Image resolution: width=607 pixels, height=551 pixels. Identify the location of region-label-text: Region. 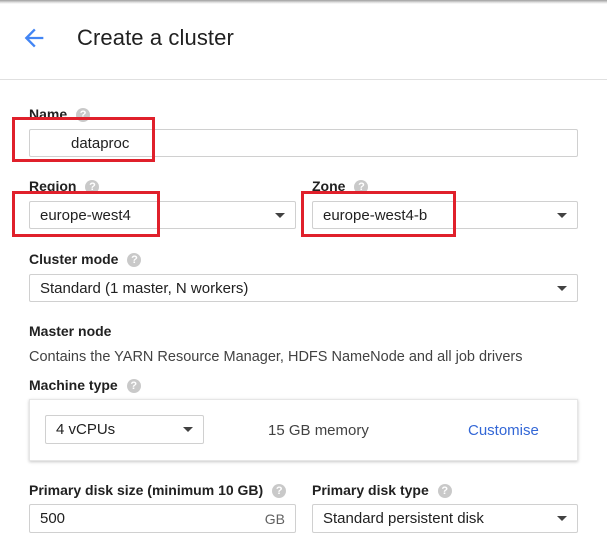
(53, 186).